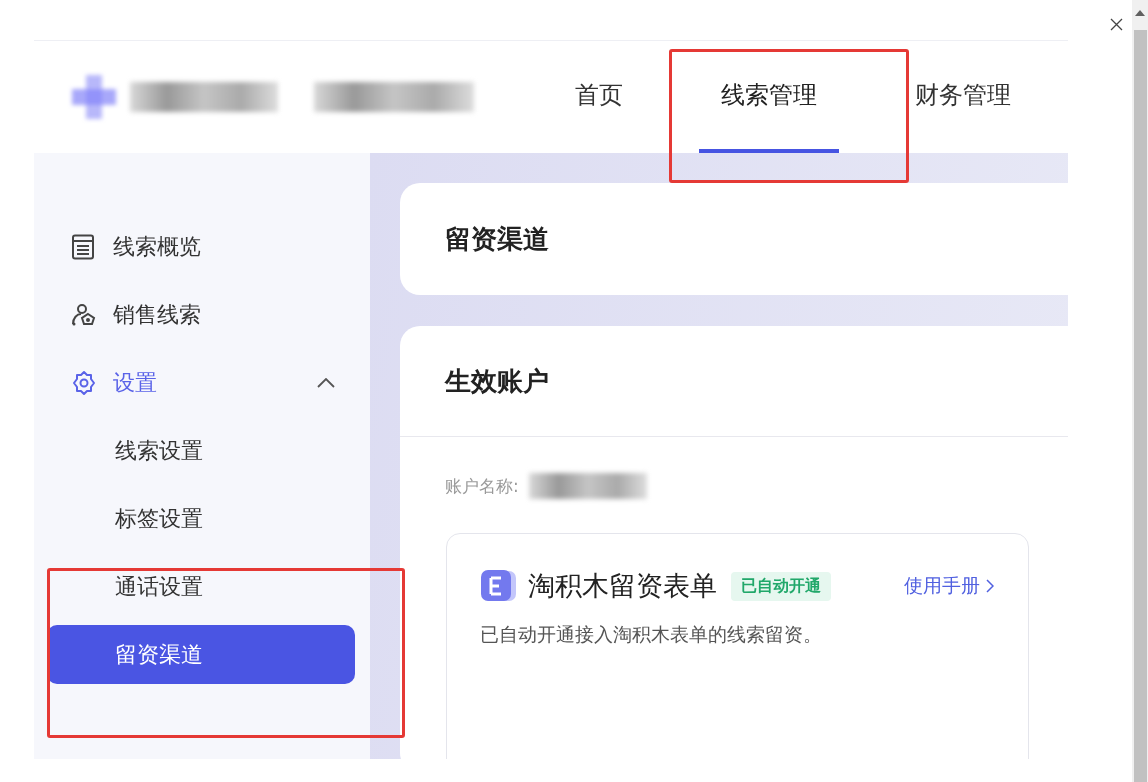  Describe the element at coordinates (201, 586) in the screenshot. I see `sidebar-subitem: 通话设置` at that location.